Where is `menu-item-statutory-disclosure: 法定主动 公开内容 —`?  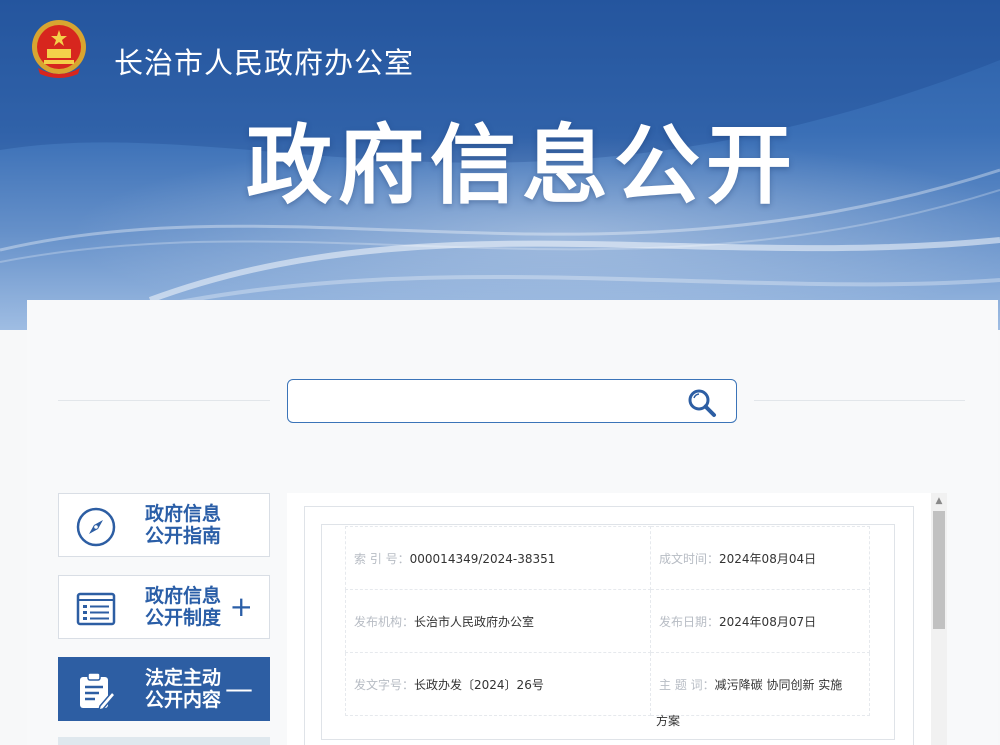
menu-item-statutory-disclosure: 法定主动 公开内容 — is located at coordinates (164, 689).